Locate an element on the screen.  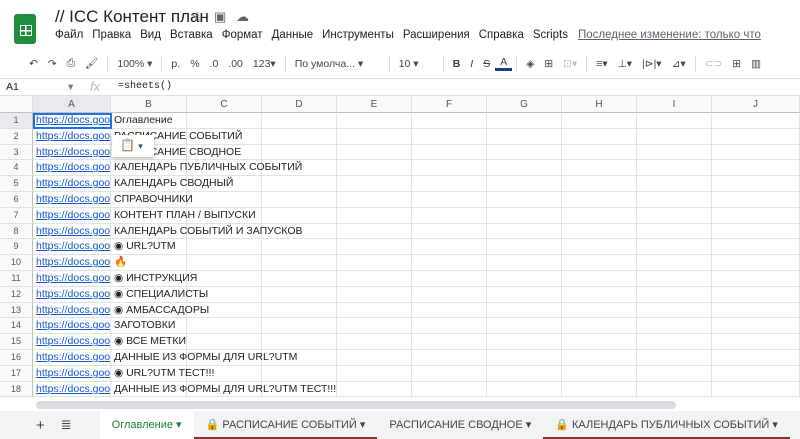
sheets-logo is located at coordinates (25, 29).